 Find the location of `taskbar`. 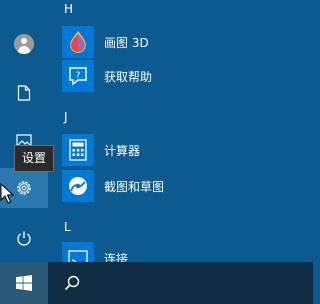

taskbar is located at coordinates (156, 283).